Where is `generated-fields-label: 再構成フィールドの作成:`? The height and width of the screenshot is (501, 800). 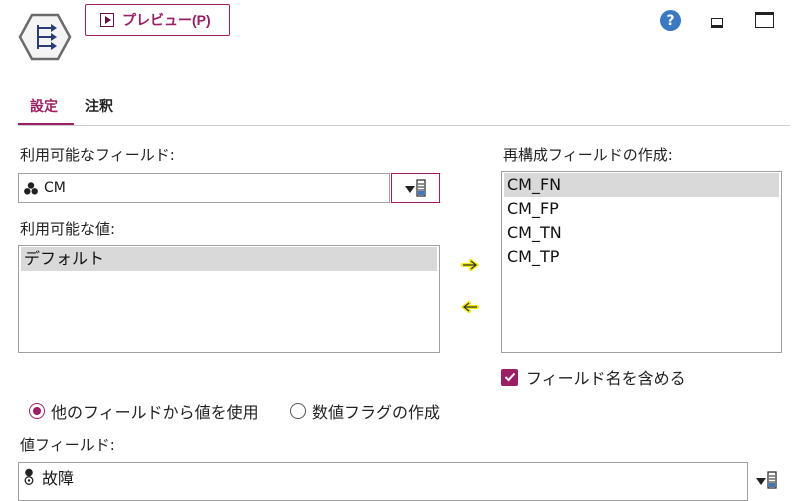 generated-fields-label: 再構成フィールドの作成: is located at coordinates (588, 155).